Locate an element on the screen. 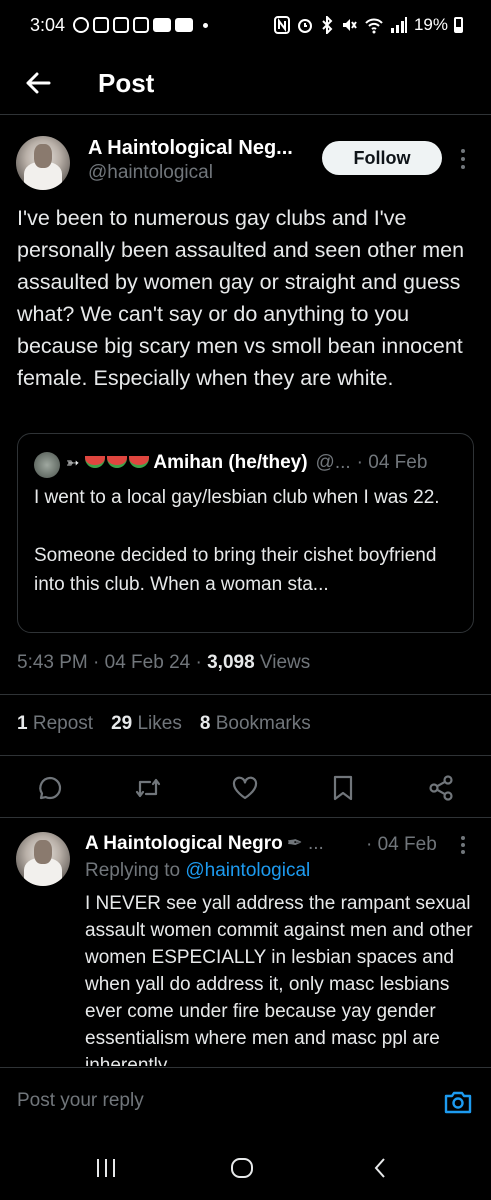  bluetooth-icon is located at coordinates (327, 25).